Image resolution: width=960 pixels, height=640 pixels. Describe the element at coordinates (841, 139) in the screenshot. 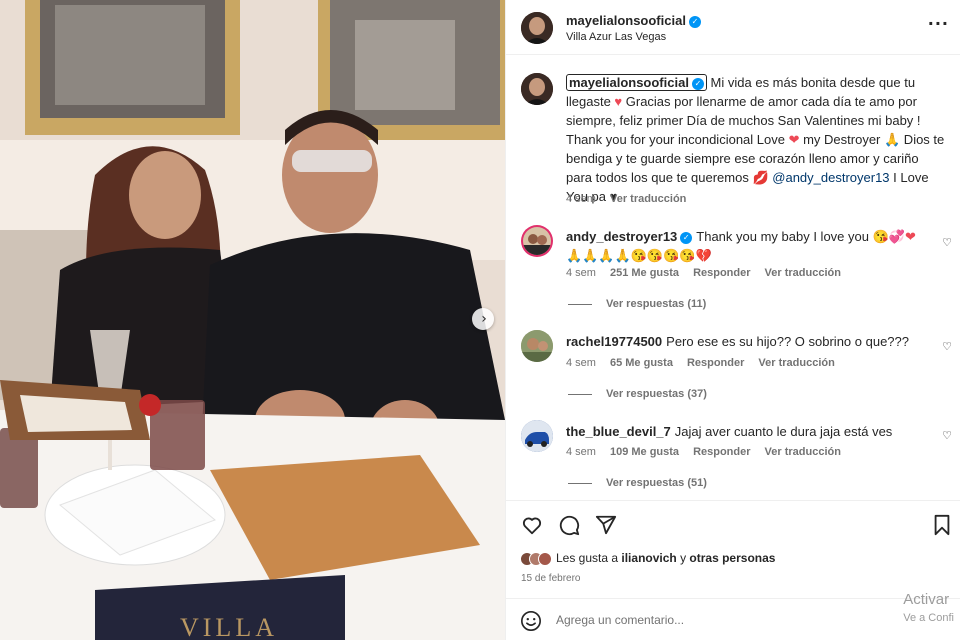

I see `caption-text-3: my Destroyer` at that location.